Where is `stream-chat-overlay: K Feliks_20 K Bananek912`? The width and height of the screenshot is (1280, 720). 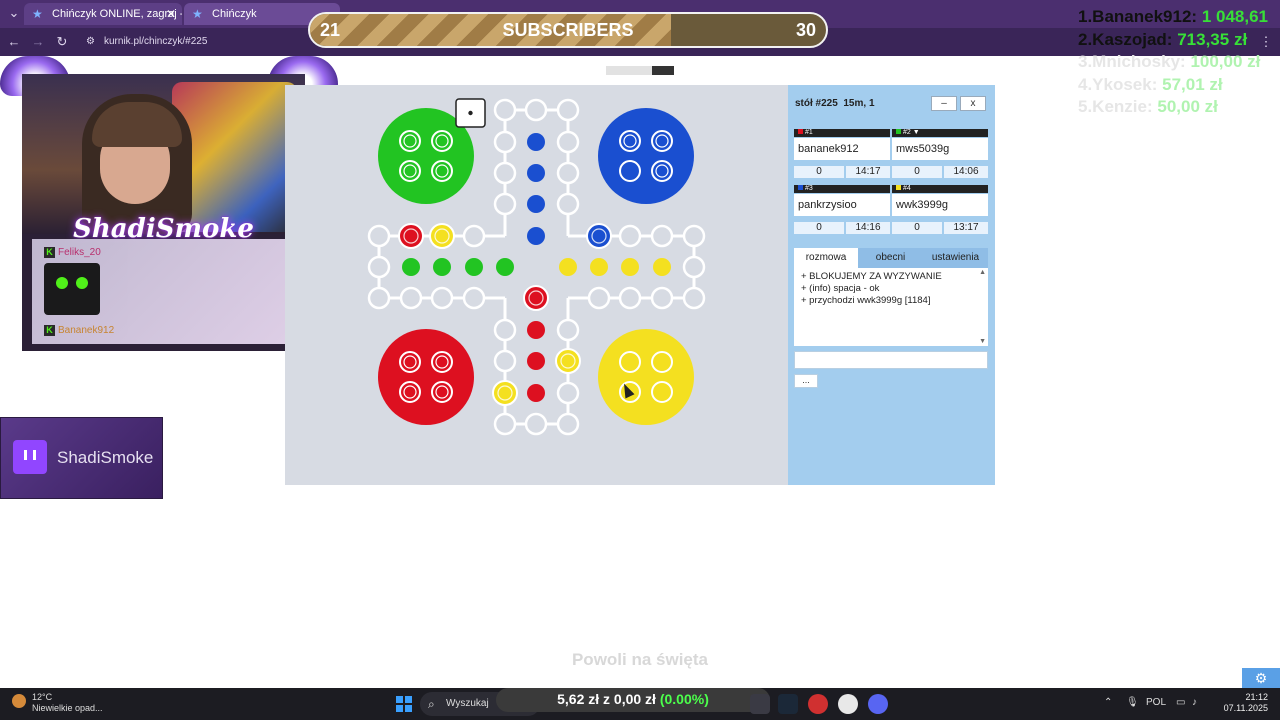
stream-chat-overlay: K Feliks_20 K Bananek912 is located at coordinates (164, 291).